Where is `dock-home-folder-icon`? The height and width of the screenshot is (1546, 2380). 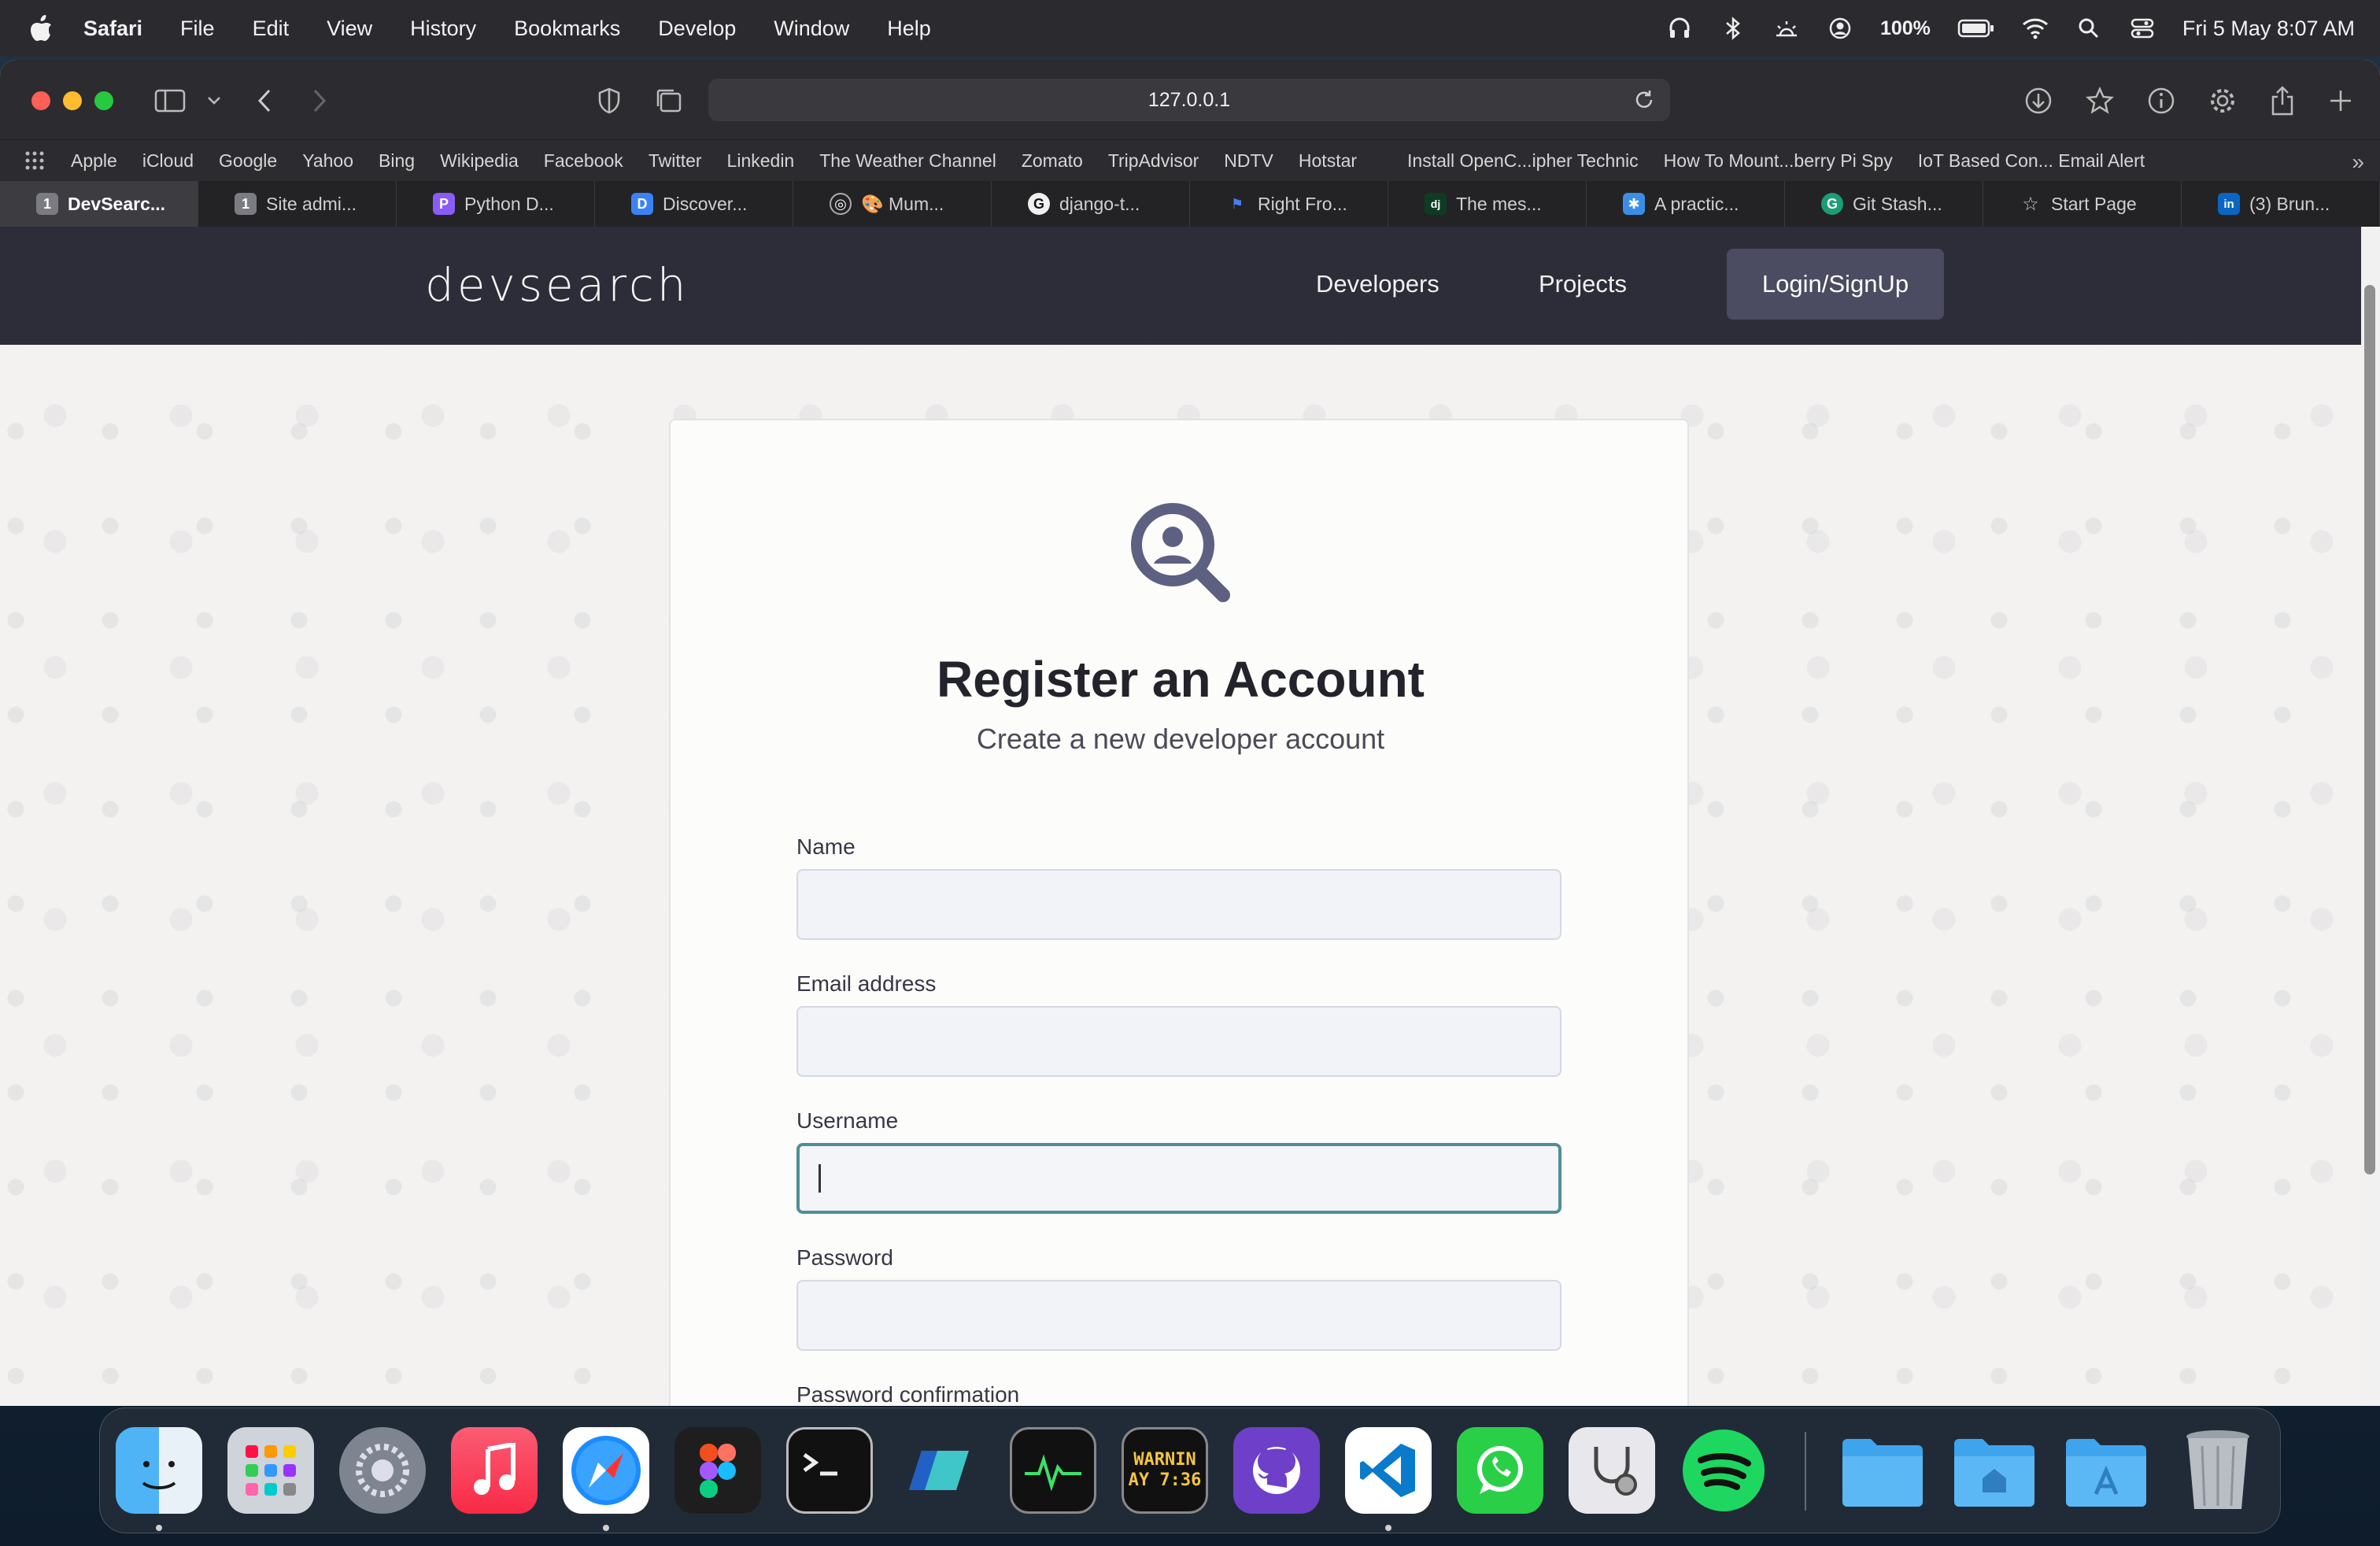 dock-home-folder-icon is located at coordinates (1994, 1470).